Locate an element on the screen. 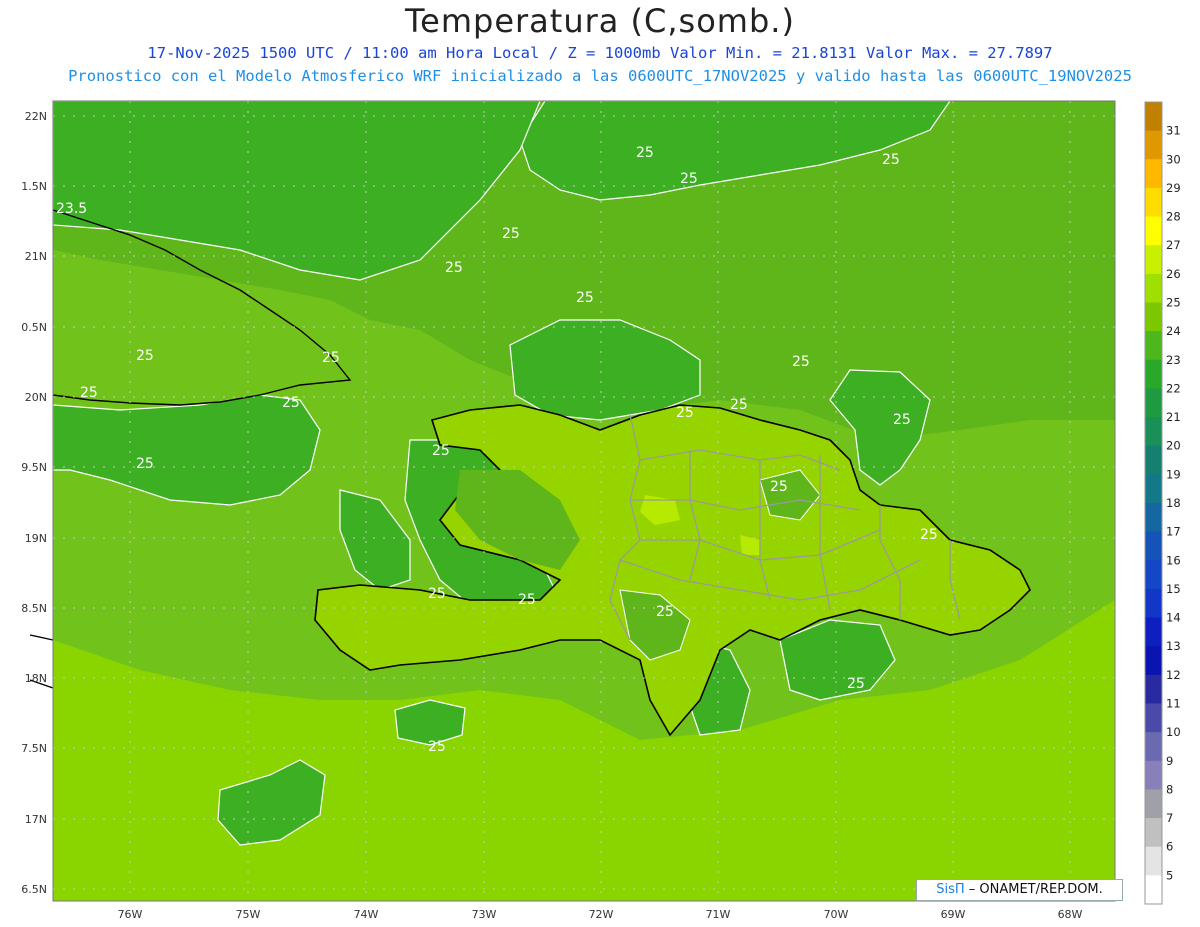  lat-label: 9.5N is located at coordinates (34, 467).